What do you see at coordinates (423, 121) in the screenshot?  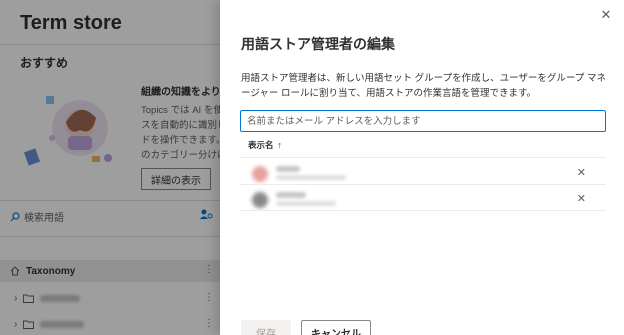 I see `people-picker-input` at bounding box center [423, 121].